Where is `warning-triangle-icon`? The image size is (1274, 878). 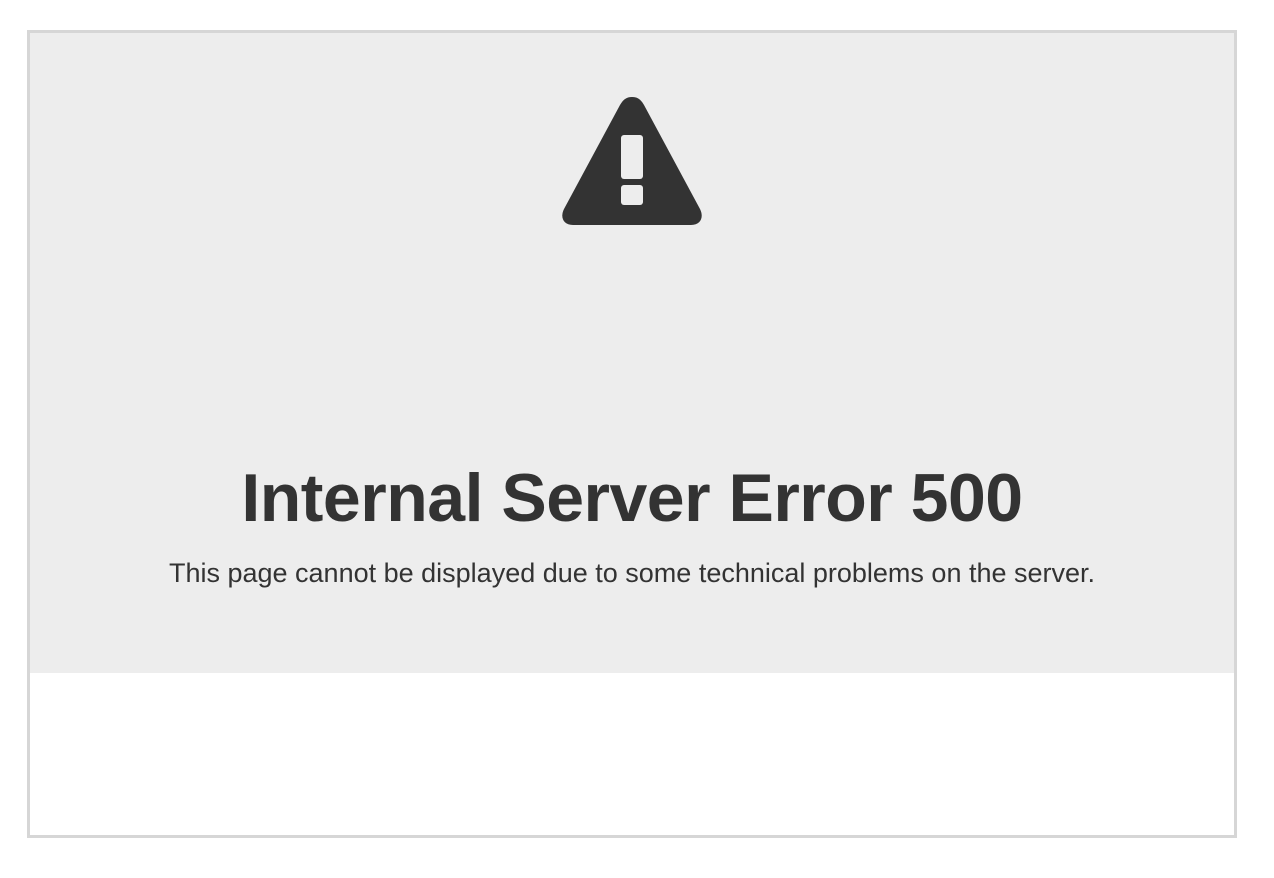 warning-triangle-icon is located at coordinates (632, 161).